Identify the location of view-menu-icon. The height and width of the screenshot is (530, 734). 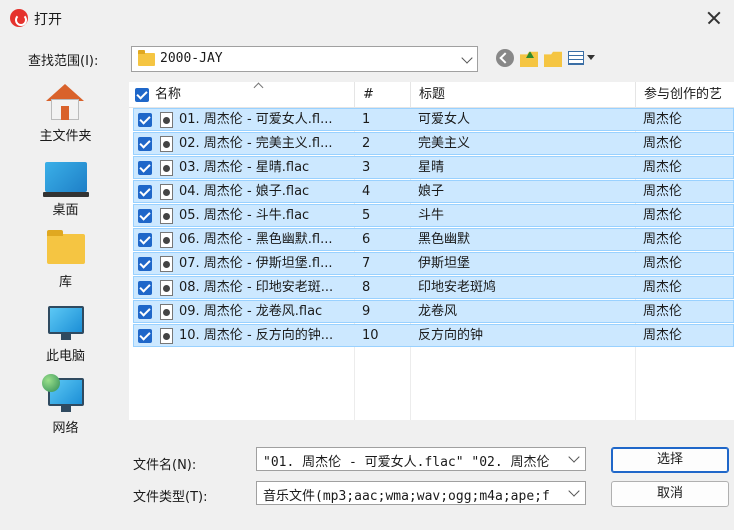
(576, 58).